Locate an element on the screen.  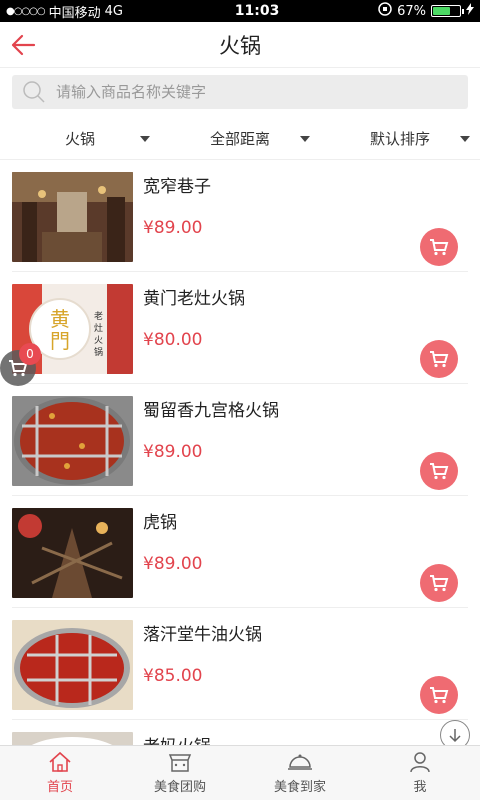
svg-text: 灶 is located at coordinates (98, 328).